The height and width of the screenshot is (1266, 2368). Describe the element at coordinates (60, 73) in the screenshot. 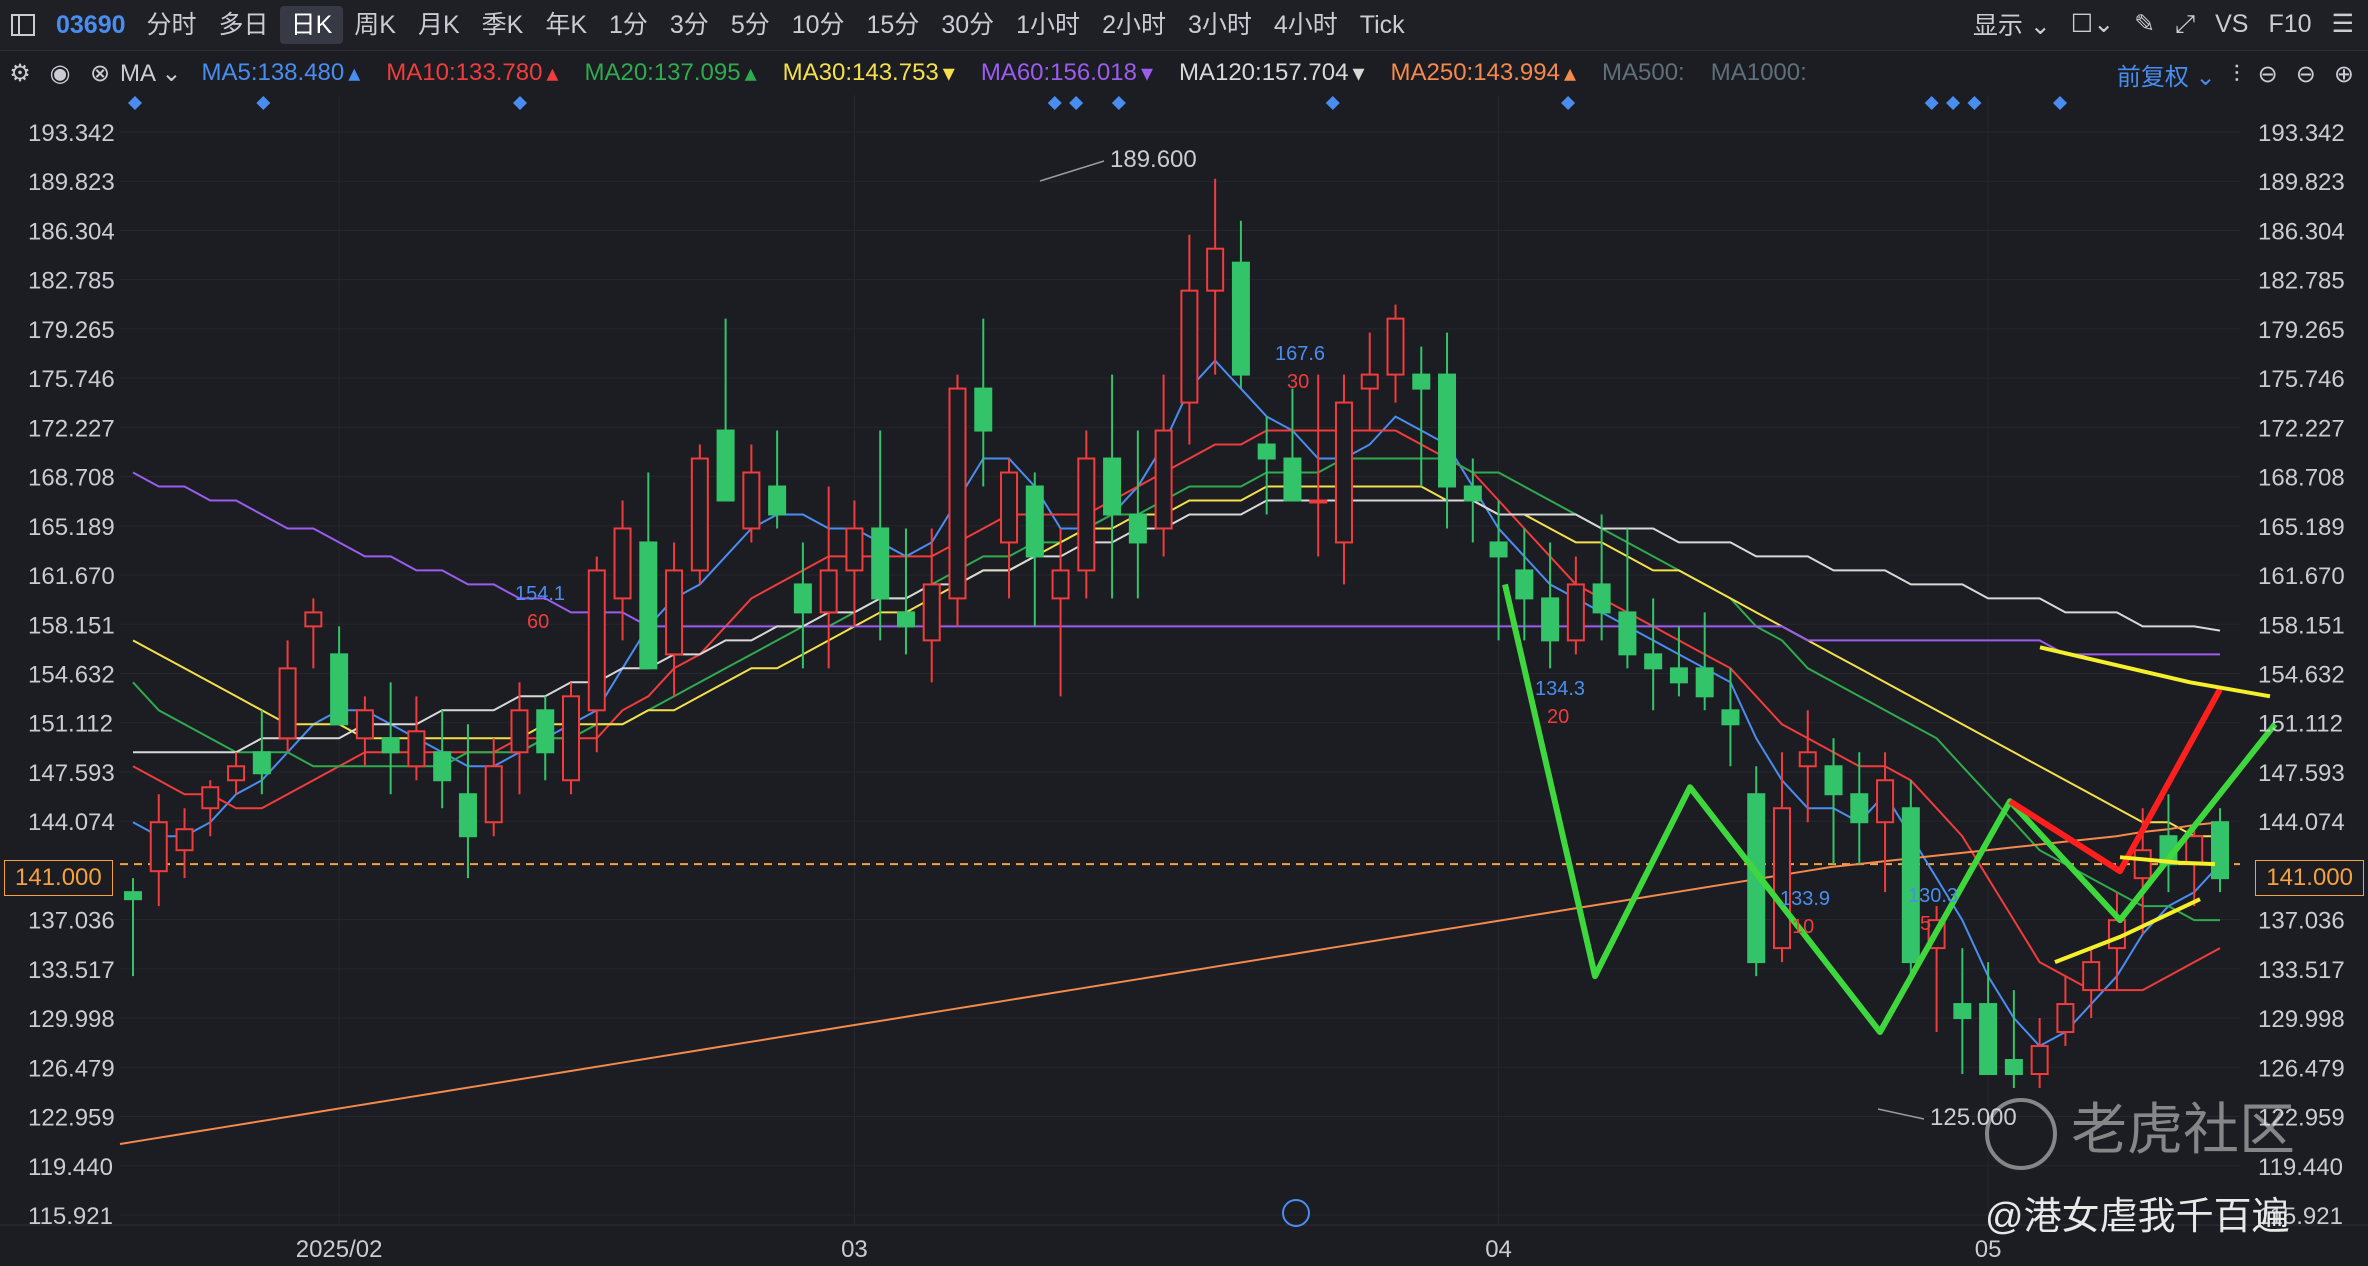

I see `chevron-circle-icon: ◉` at that location.